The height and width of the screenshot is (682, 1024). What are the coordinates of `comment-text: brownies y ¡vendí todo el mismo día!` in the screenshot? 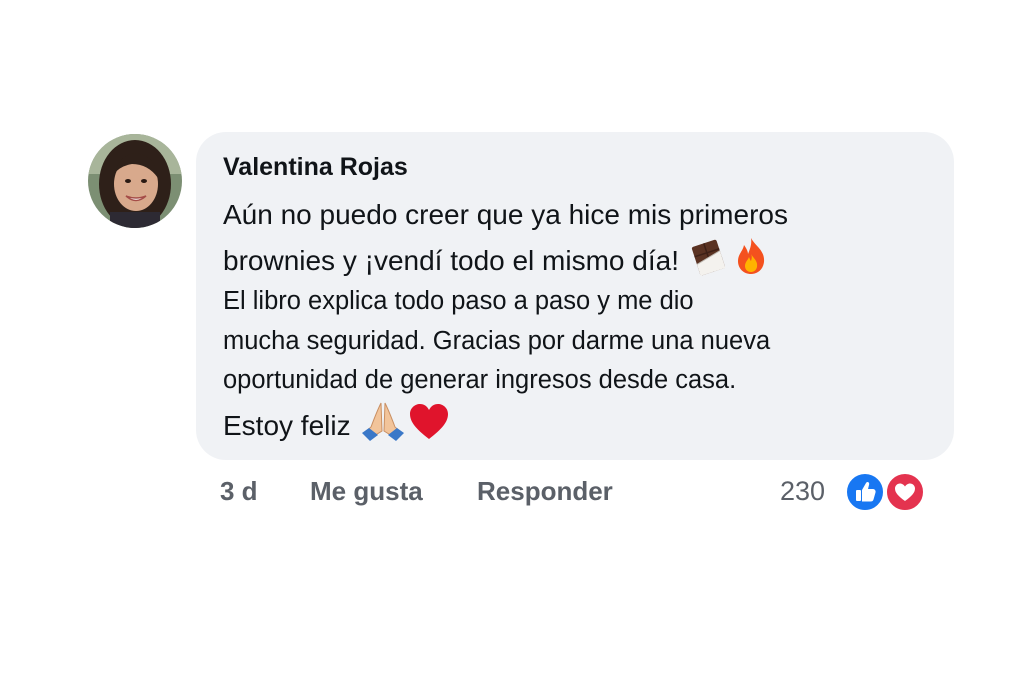 It's located at (451, 260).